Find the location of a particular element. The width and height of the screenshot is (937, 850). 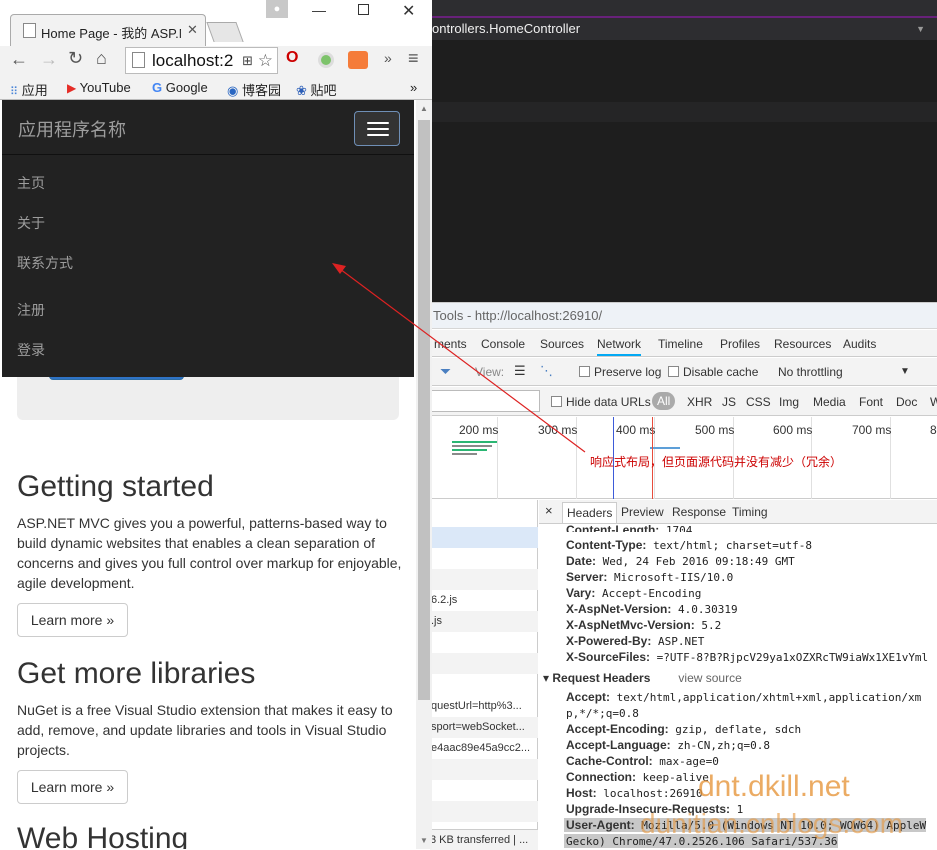

tab-profiles: Profiles is located at coordinates (740, 344).